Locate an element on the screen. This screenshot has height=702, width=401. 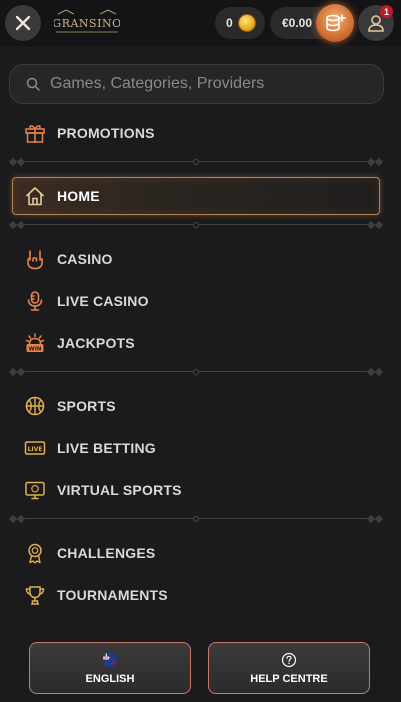
notification-badge: 1 is located at coordinates (386, 11).